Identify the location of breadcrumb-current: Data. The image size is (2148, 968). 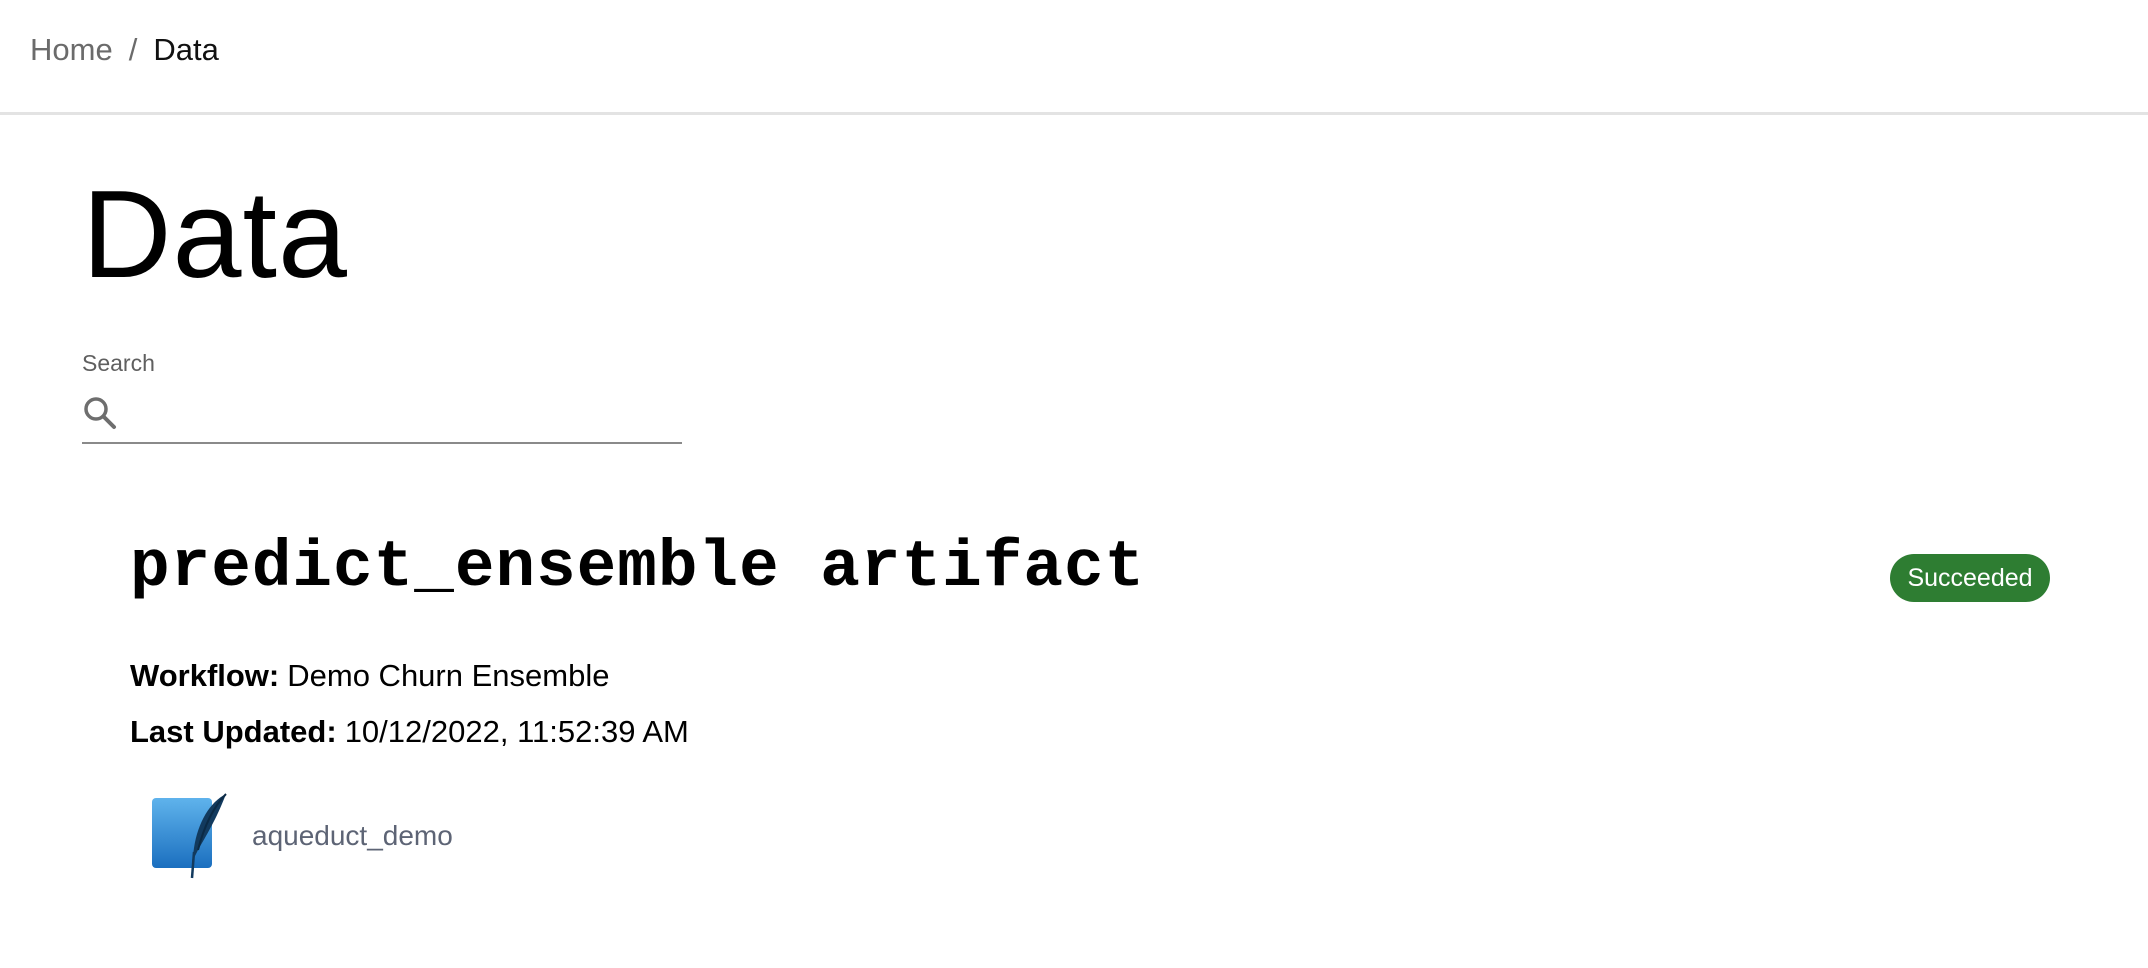
(186, 49).